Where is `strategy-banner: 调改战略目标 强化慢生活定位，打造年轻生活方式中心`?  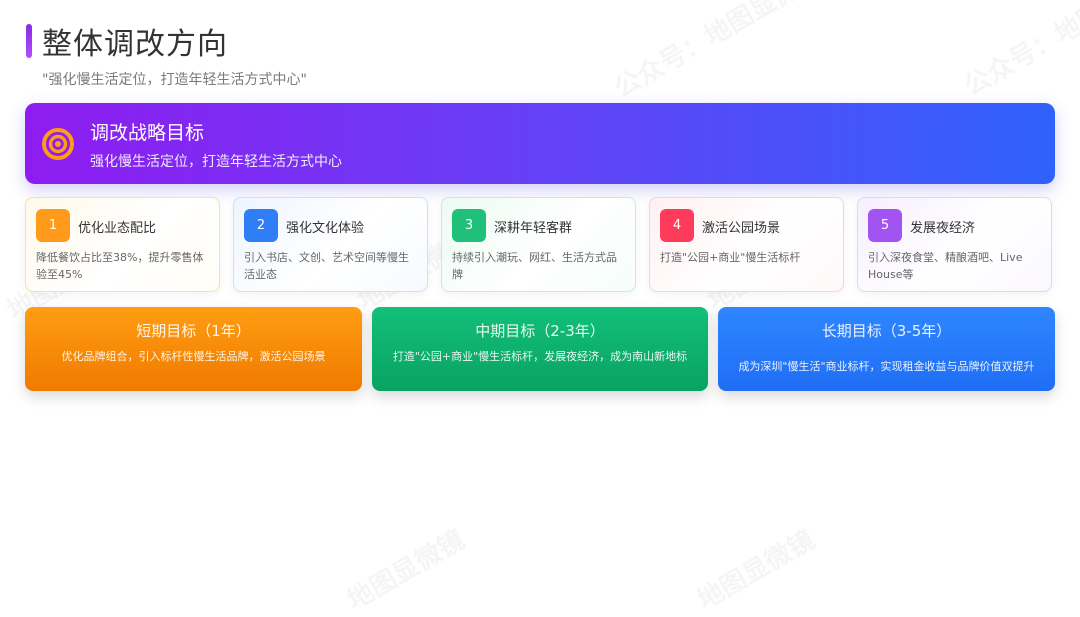 strategy-banner: 调改战略目标 强化慢生活定位，打造年轻生活方式中心 is located at coordinates (540, 143).